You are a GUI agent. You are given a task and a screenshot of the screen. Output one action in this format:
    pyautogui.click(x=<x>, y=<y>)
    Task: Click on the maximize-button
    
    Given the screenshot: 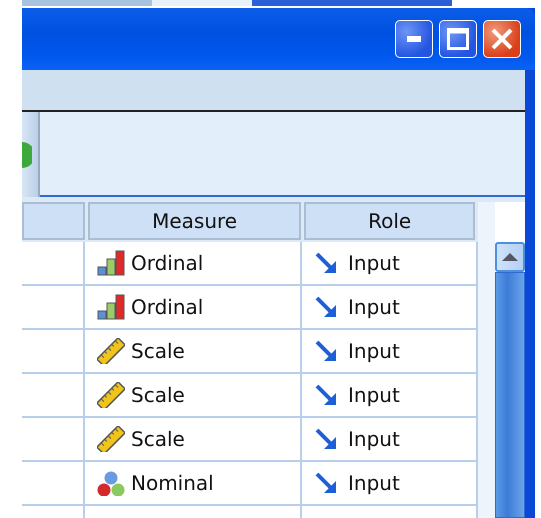 What is the action you would take?
    pyautogui.click(x=458, y=39)
    